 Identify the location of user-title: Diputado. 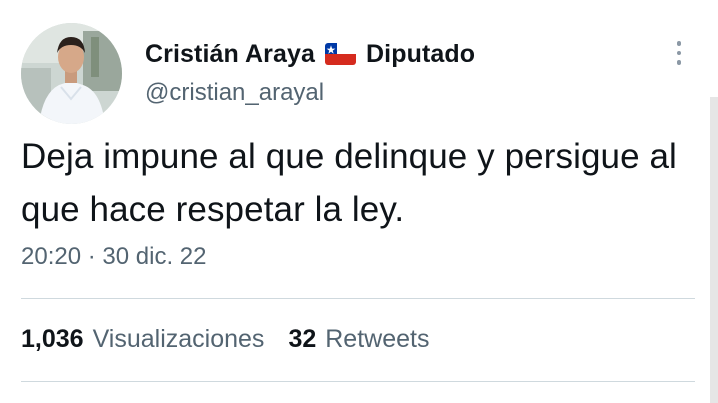
(421, 53).